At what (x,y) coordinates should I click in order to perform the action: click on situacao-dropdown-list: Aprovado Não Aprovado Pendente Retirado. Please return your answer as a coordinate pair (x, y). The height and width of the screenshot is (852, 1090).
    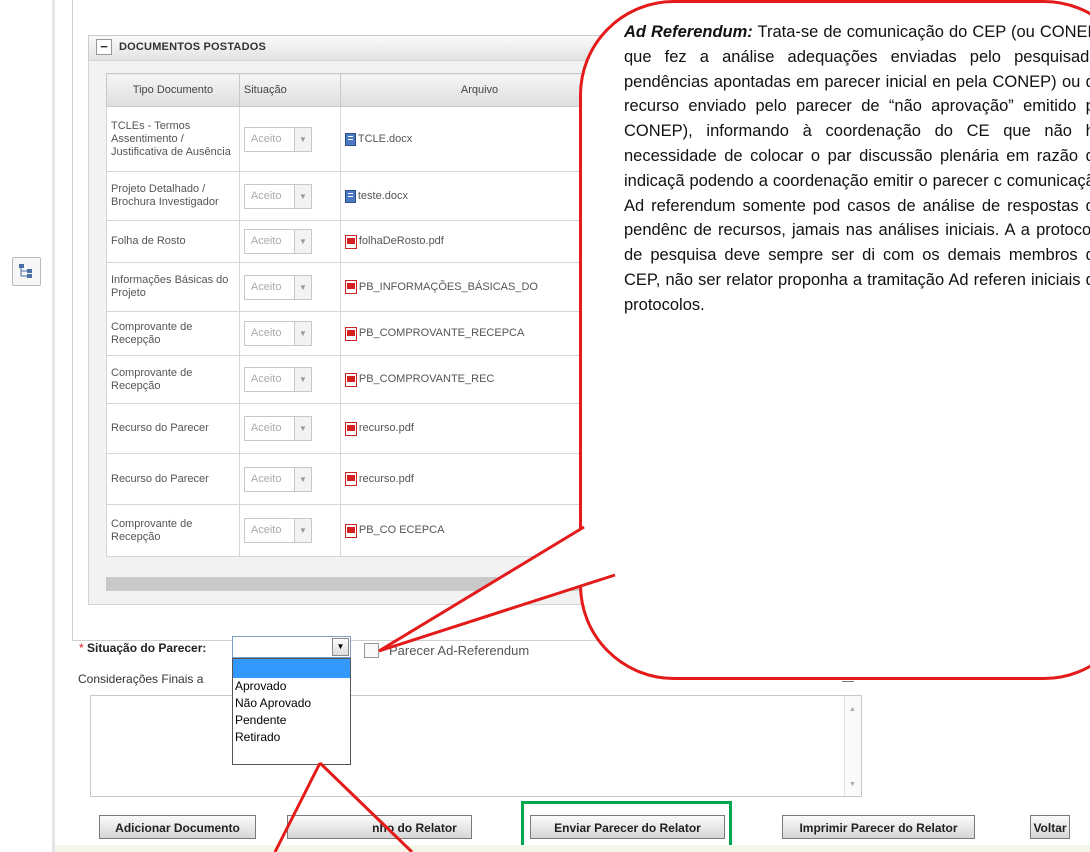
    Looking at the image, I should click on (291, 711).